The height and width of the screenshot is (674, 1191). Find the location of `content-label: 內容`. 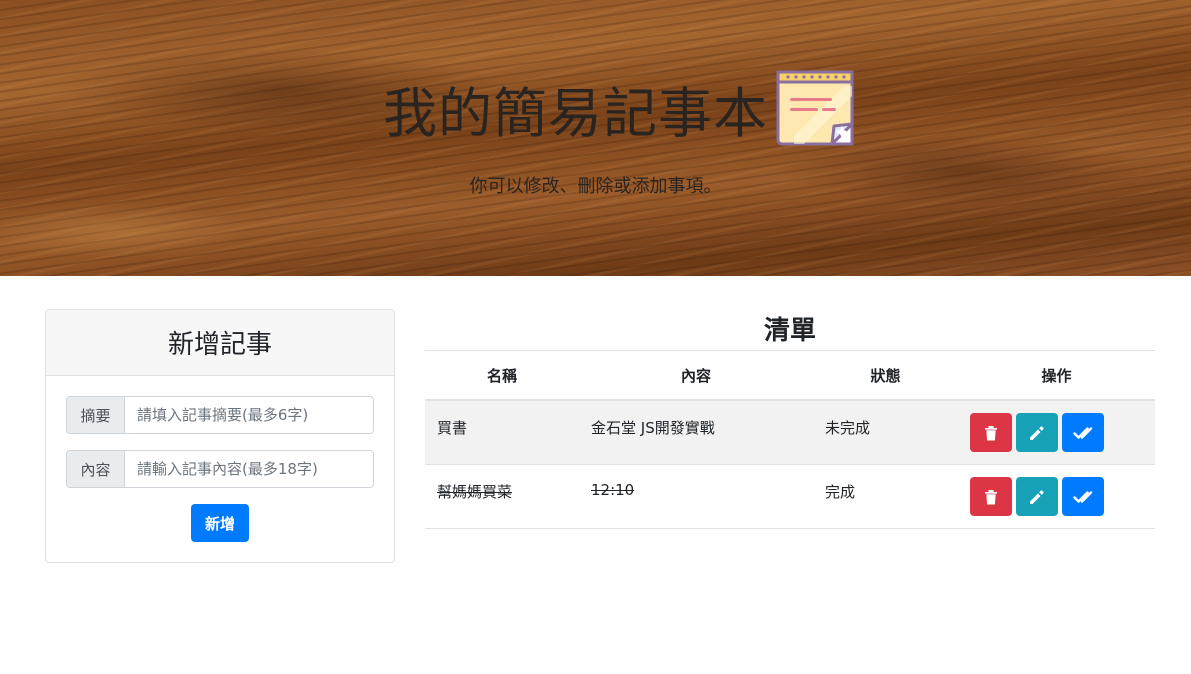

content-label: 內容 is located at coordinates (96, 469).